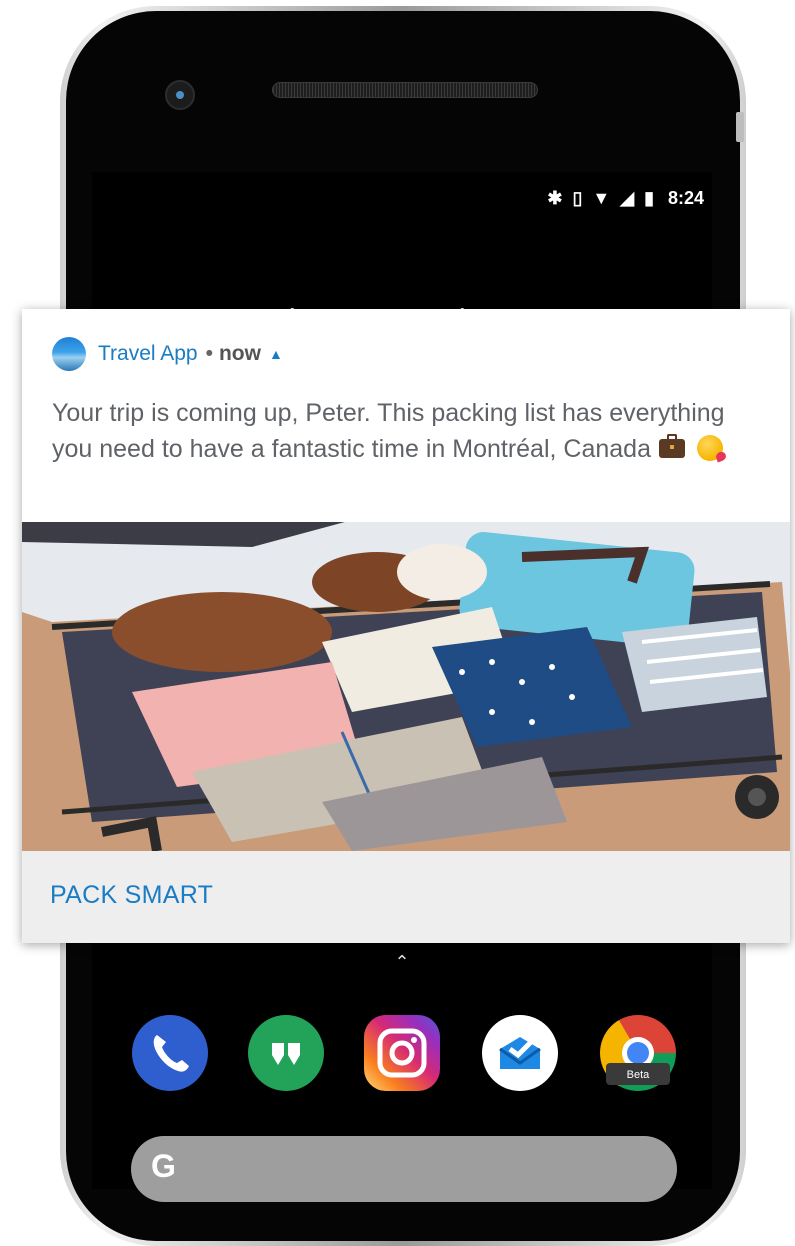 The width and height of the screenshot is (795, 1246). What do you see at coordinates (639, 1075) in the screenshot?
I see `beta-badge: Beta` at bounding box center [639, 1075].